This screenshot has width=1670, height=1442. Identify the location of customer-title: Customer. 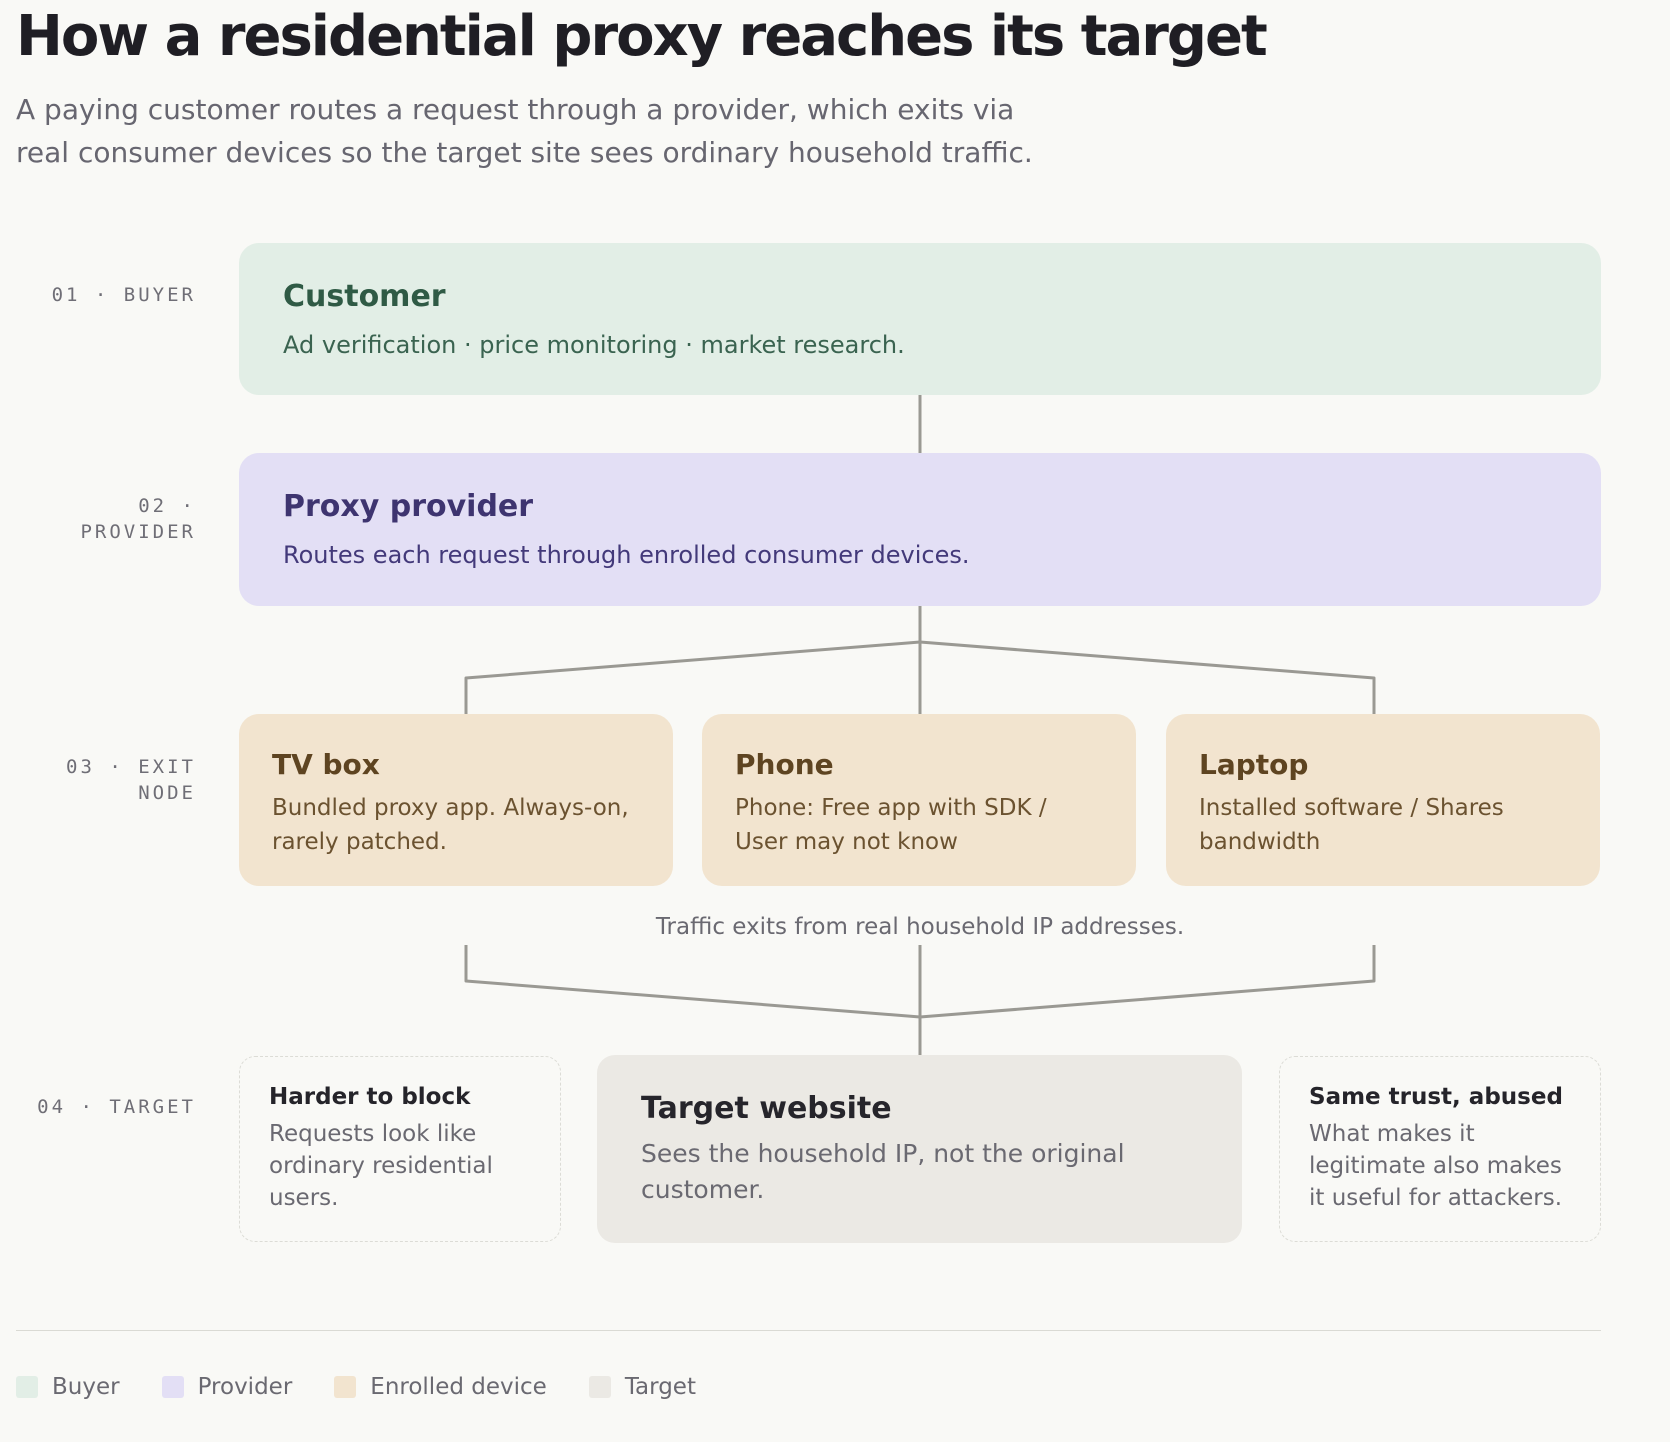
(364, 296).